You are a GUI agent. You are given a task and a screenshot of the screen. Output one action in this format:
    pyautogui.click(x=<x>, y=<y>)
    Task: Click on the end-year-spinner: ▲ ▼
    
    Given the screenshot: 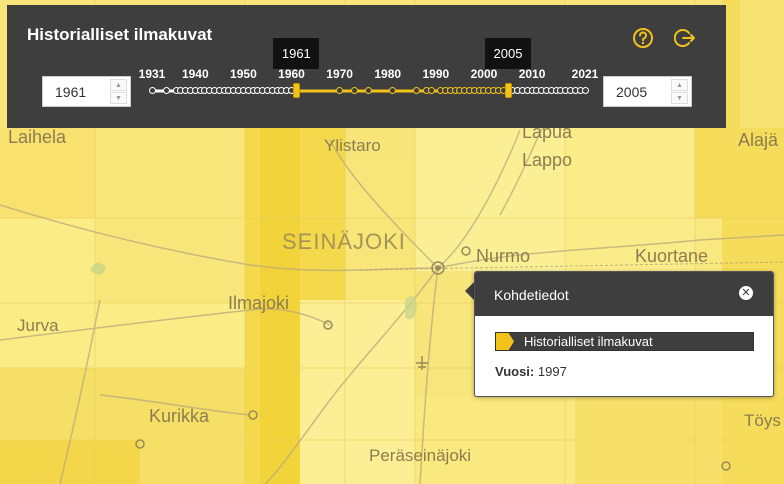 What is the action you would take?
    pyautogui.click(x=647, y=91)
    